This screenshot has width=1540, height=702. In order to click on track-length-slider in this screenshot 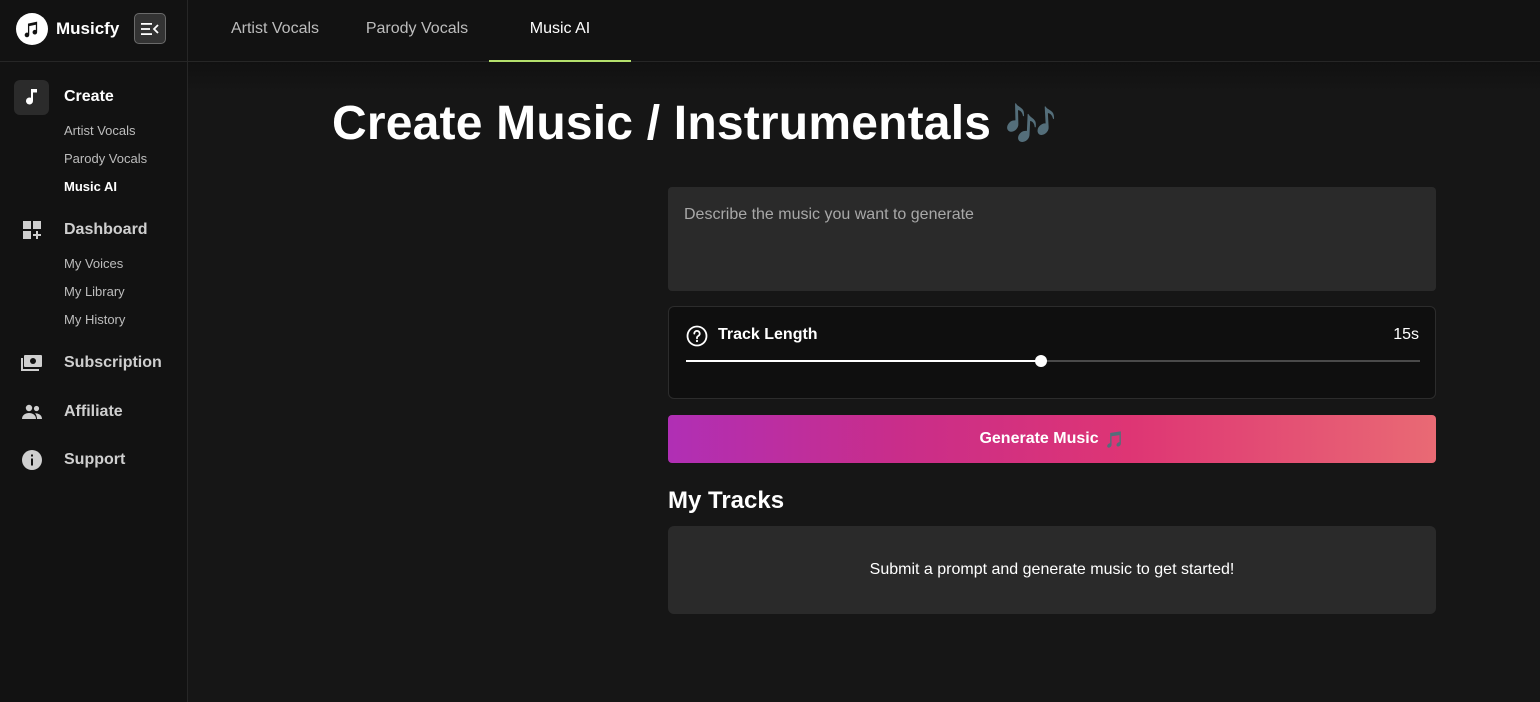, I will do `click(1053, 361)`.